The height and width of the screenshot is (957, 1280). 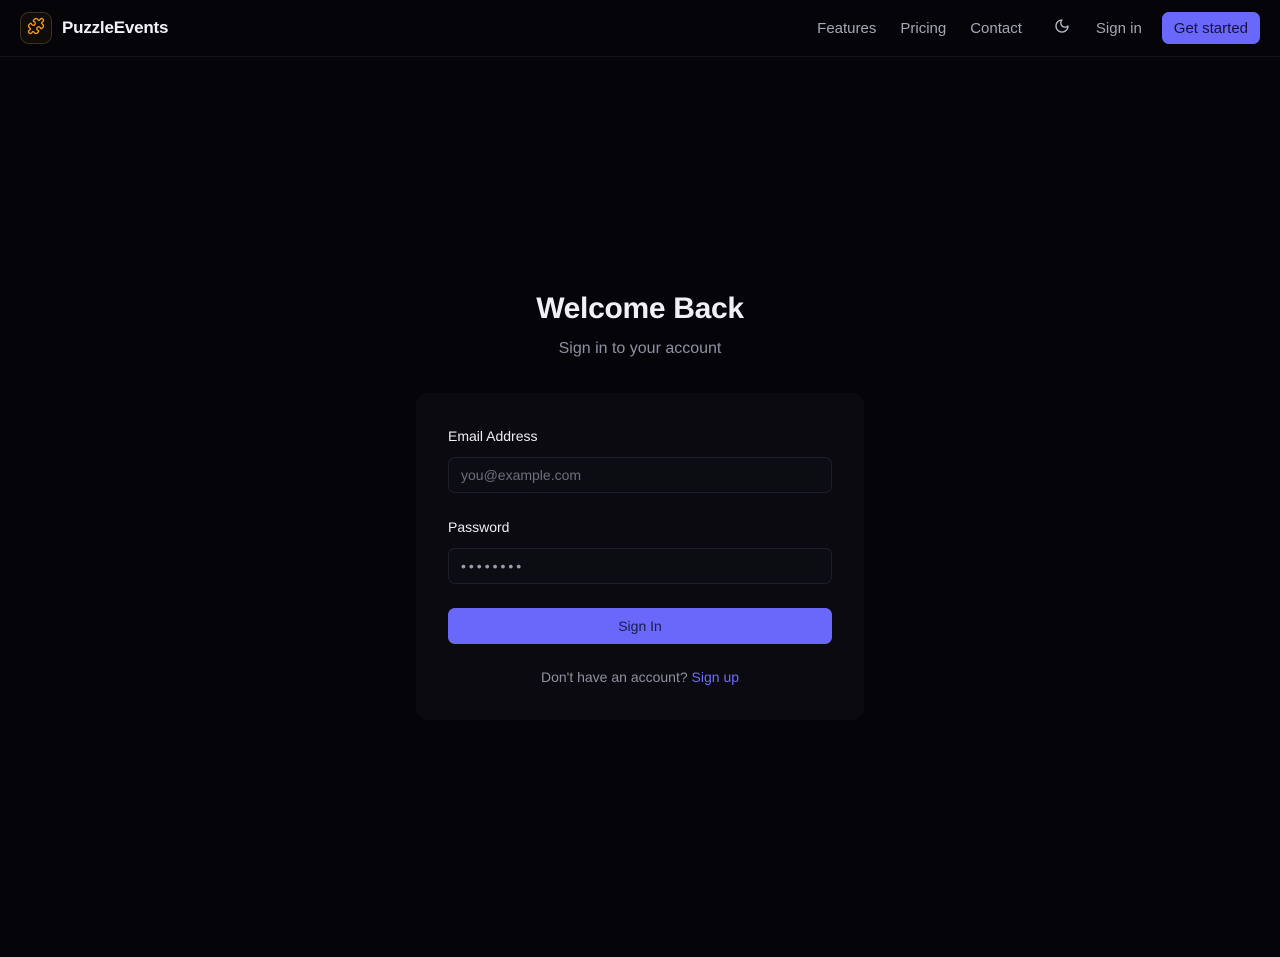 I want to click on get-started-button: Get started, so click(x=1210, y=28).